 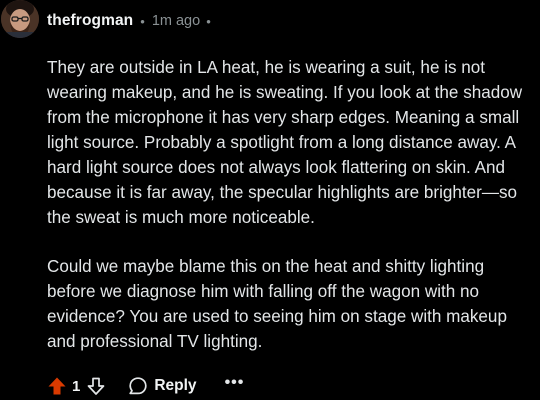 I want to click on timestamp: 1m ago, so click(x=176, y=21).